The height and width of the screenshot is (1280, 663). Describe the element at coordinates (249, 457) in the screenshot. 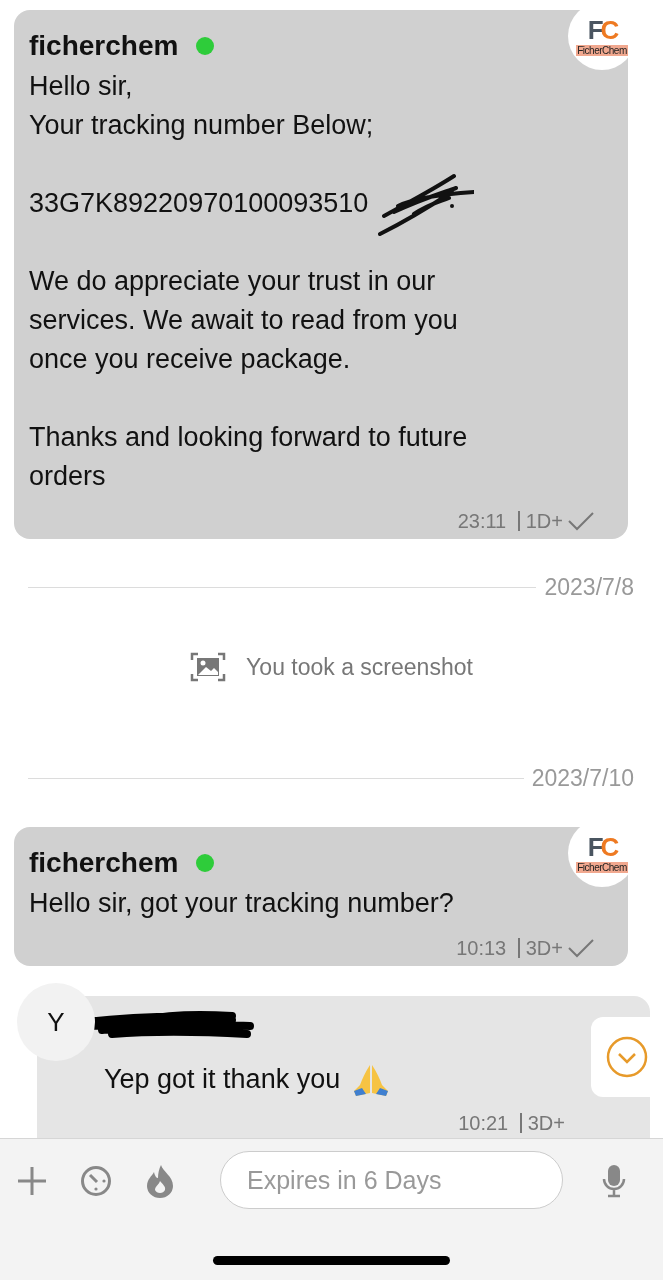

I see `message-text: Thanks and looking forward to future orders` at that location.